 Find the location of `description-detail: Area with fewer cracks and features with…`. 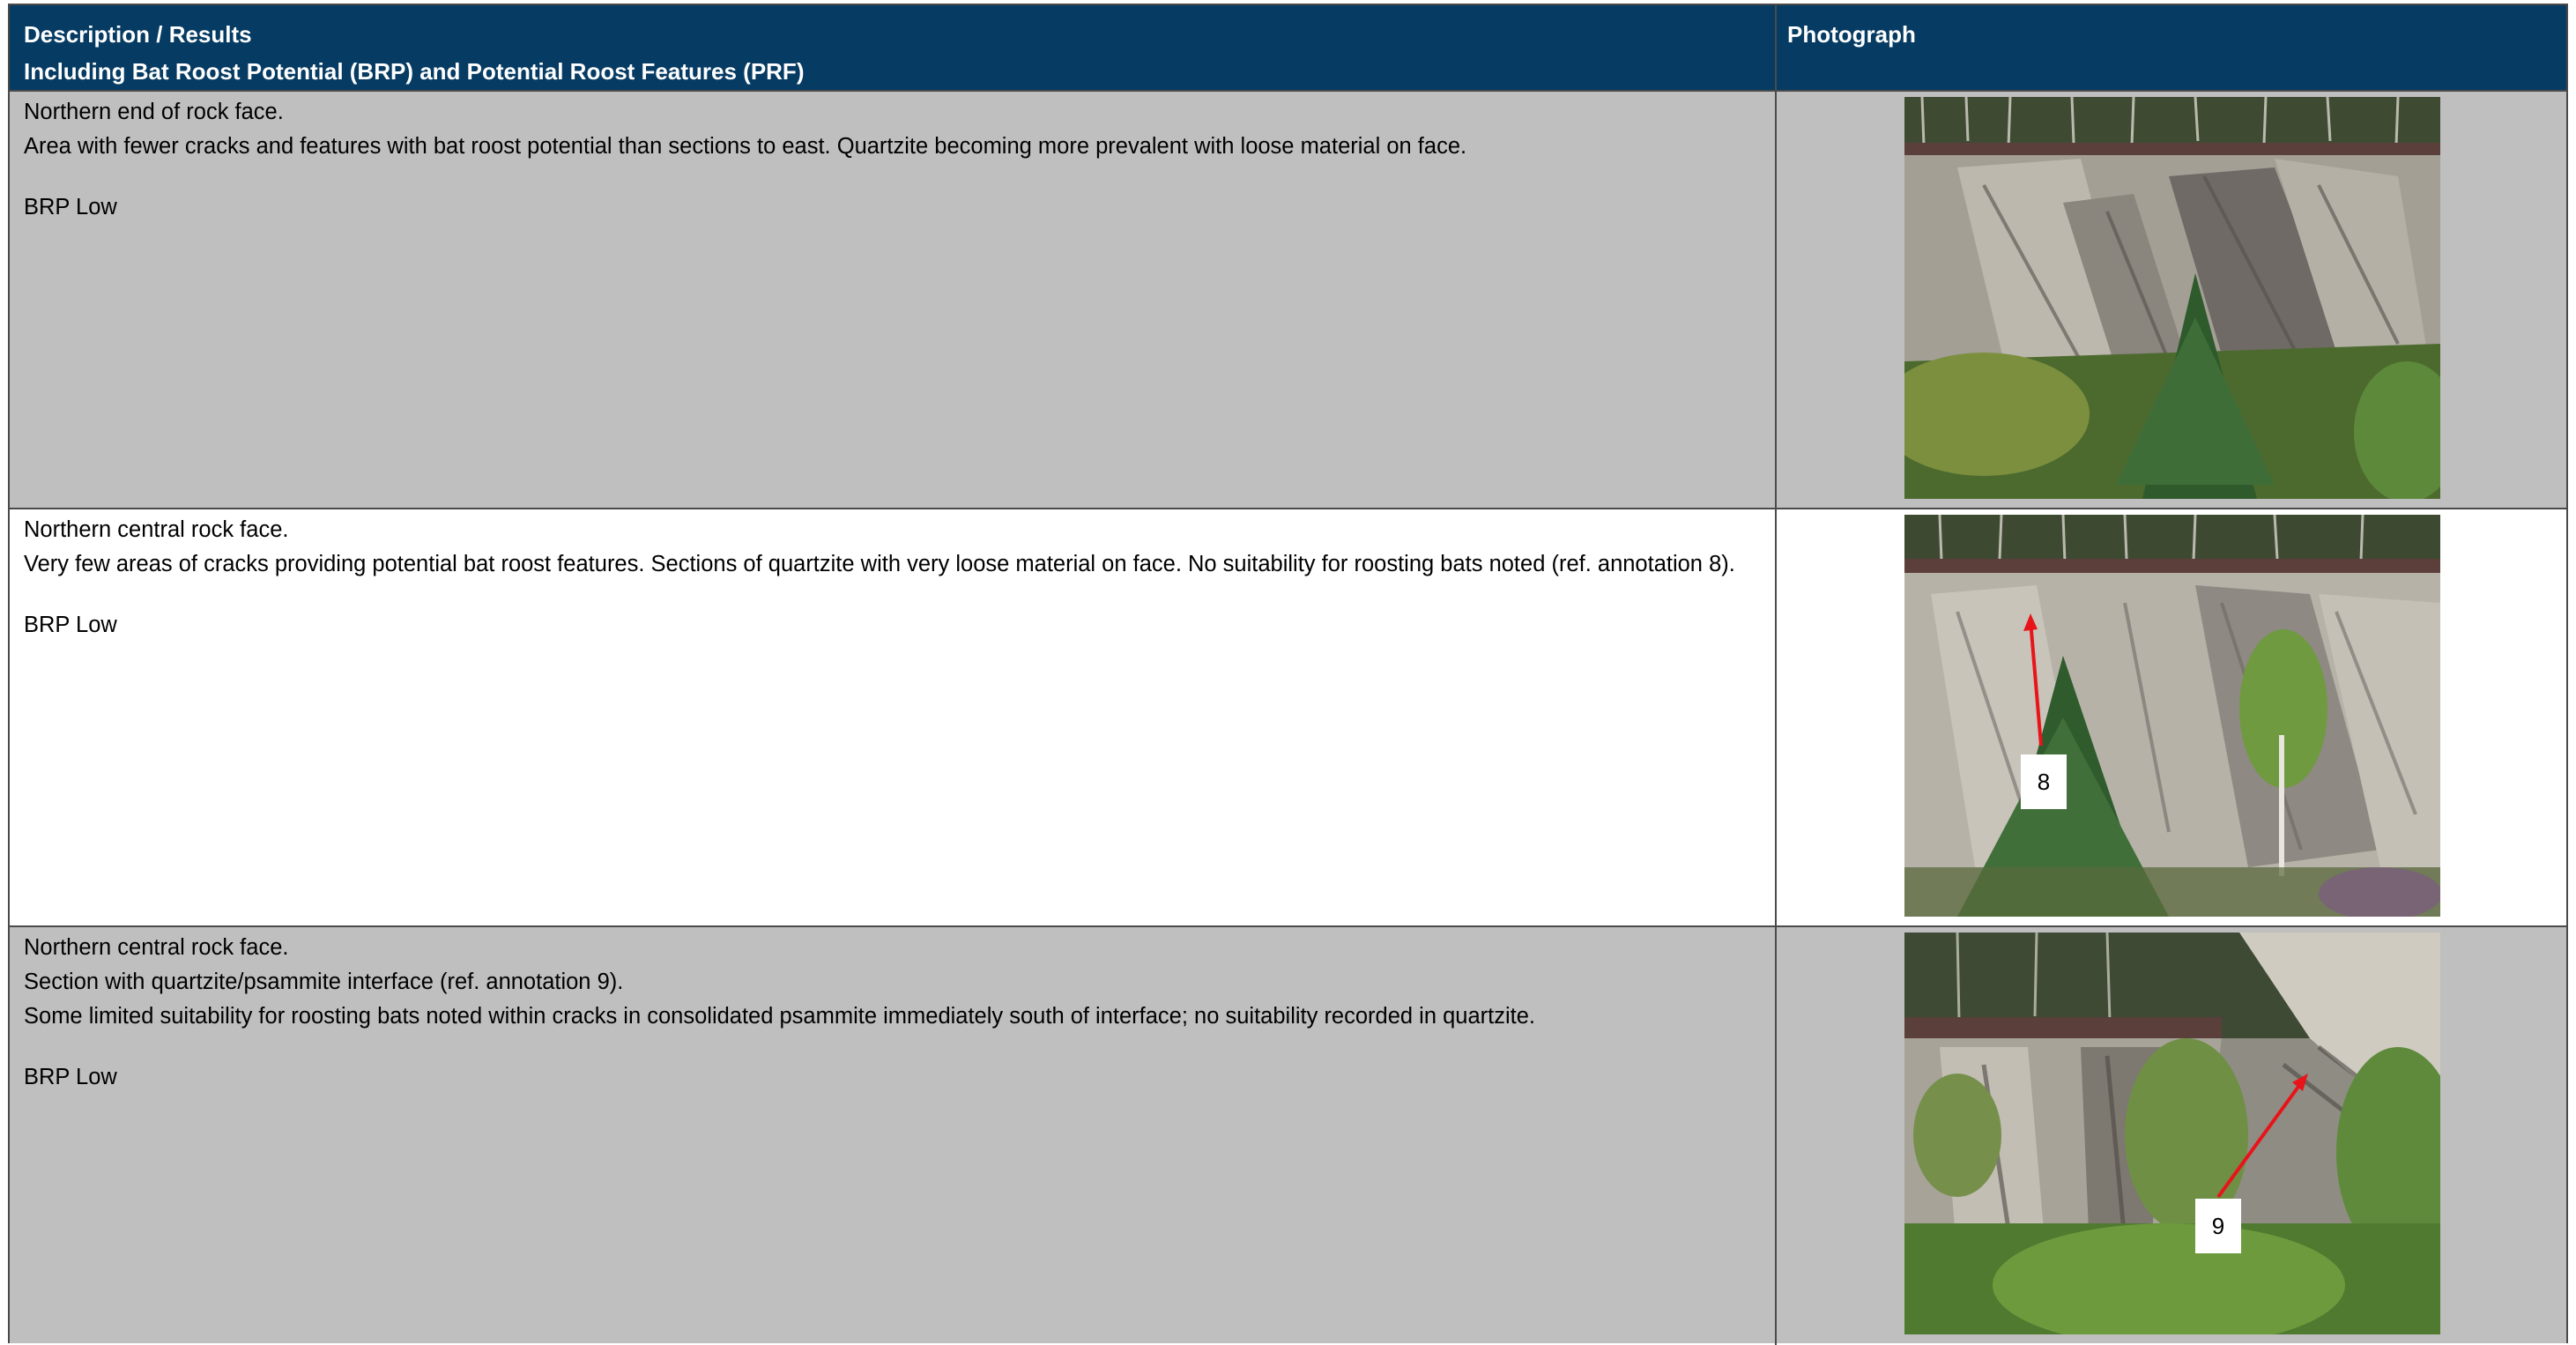

description-detail: Area with fewer cracks and features with… is located at coordinates (745, 146).